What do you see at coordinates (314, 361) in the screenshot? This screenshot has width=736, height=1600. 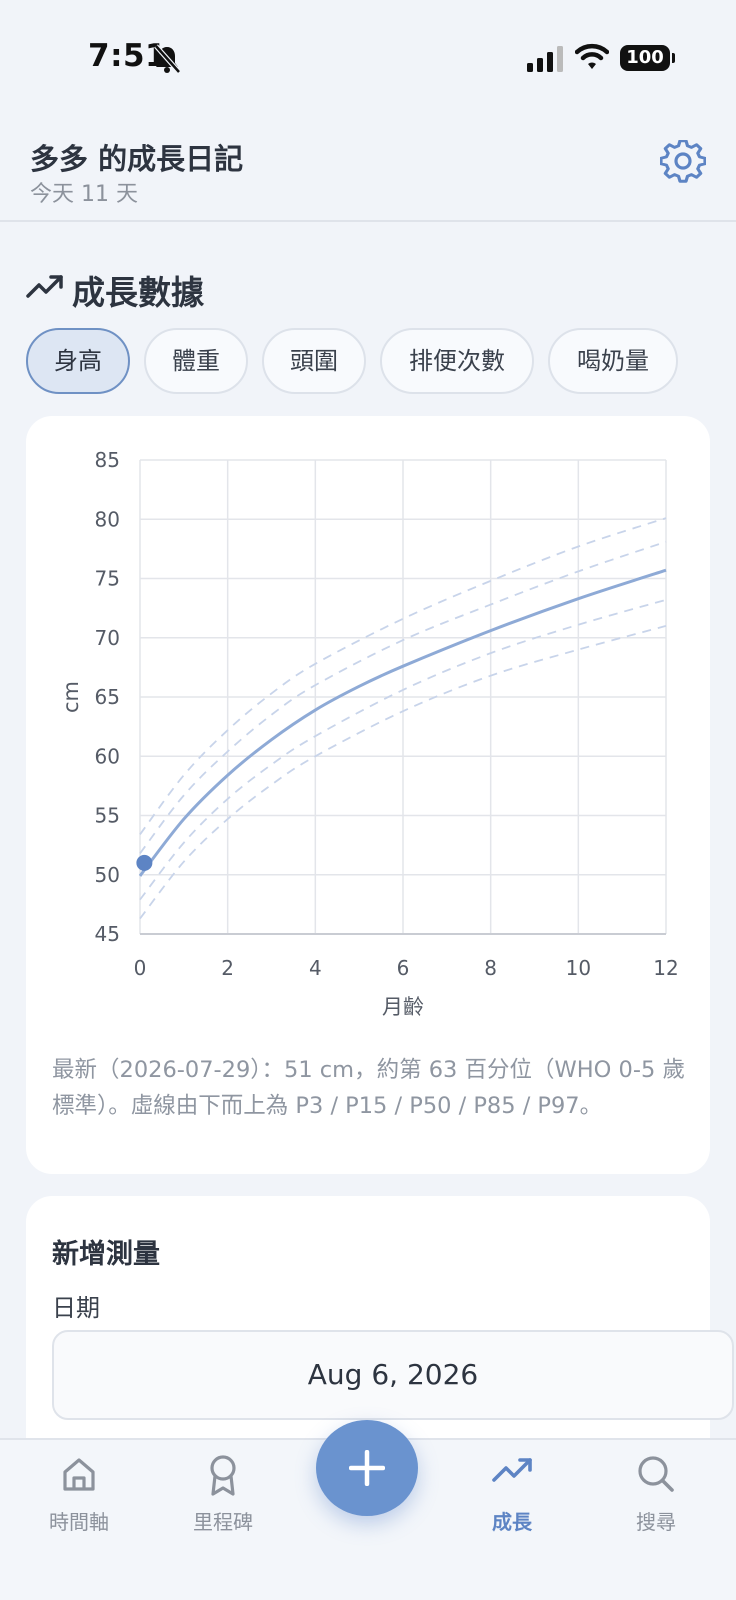 I see `tab-head-circumference: 頭圍` at bounding box center [314, 361].